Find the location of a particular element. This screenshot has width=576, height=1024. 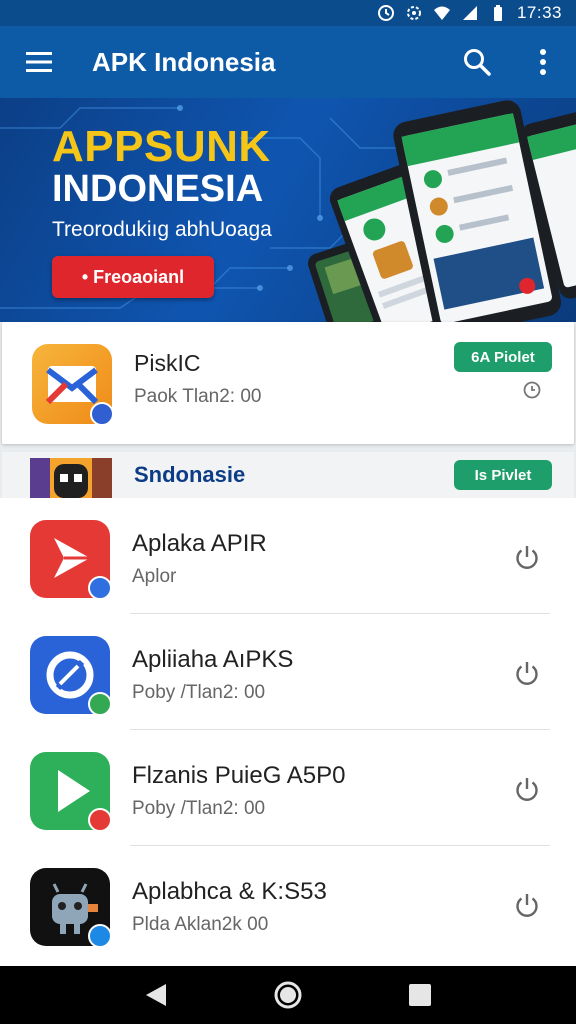

navigation-bar is located at coordinates (288, 995).